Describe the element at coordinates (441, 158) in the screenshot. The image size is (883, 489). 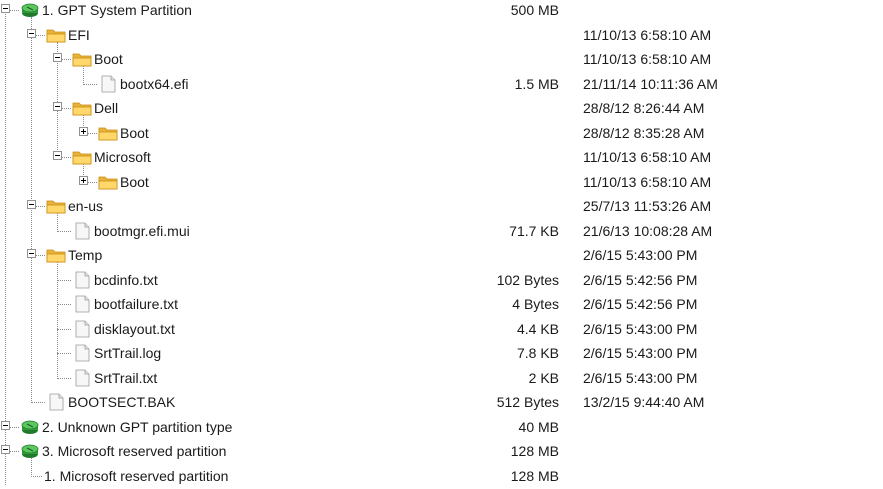
I see `tree-folder-row: Microsoft 11/10/13 6:58:10 AM` at that location.